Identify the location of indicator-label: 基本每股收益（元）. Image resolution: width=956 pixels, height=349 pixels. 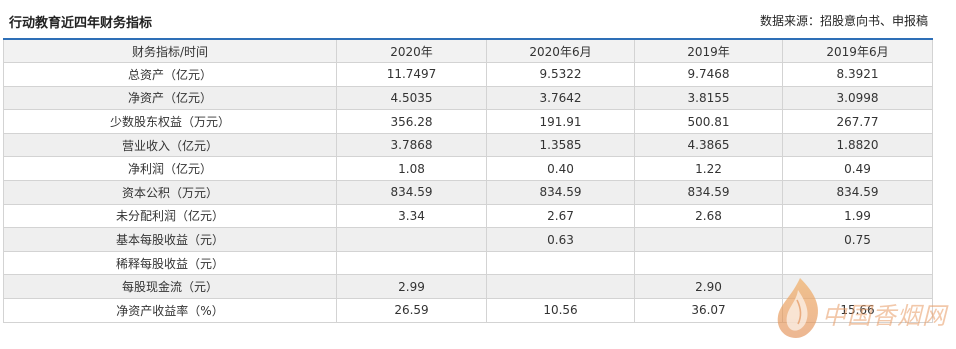
(170, 239).